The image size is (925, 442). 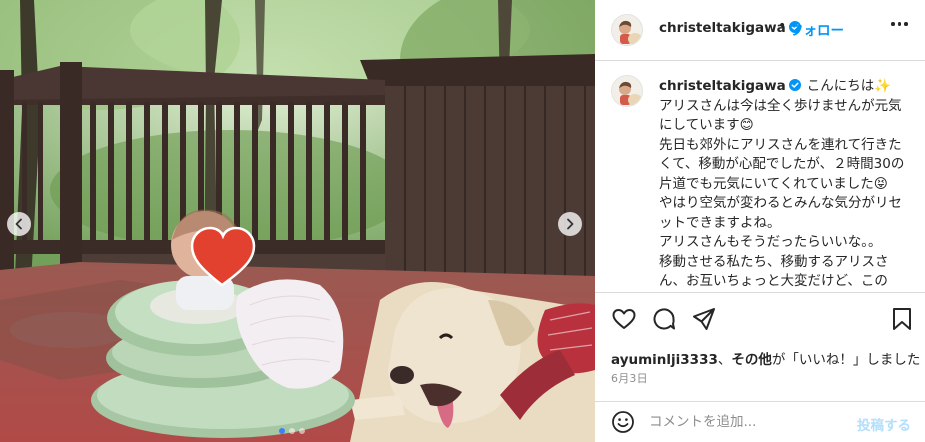 I want to click on chevron-right-icon, so click(x=570, y=224).